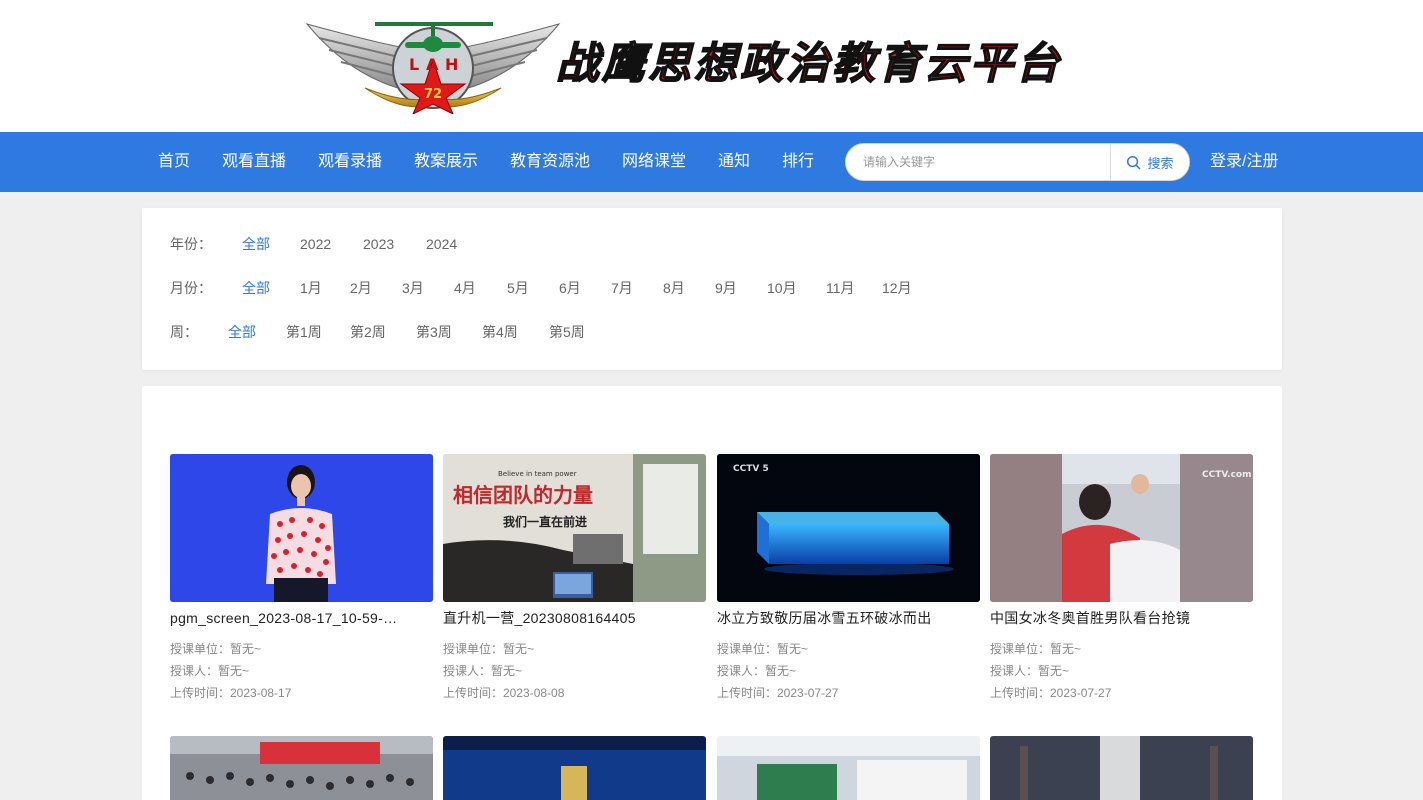 The width and height of the screenshot is (1423, 800). I want to click on svg-text: 72, so click(433, 94).